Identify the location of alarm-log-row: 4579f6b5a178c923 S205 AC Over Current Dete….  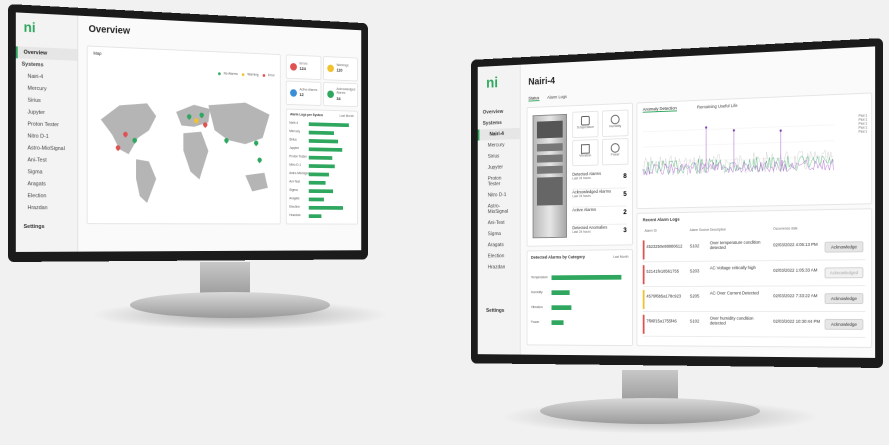
(754, 299).